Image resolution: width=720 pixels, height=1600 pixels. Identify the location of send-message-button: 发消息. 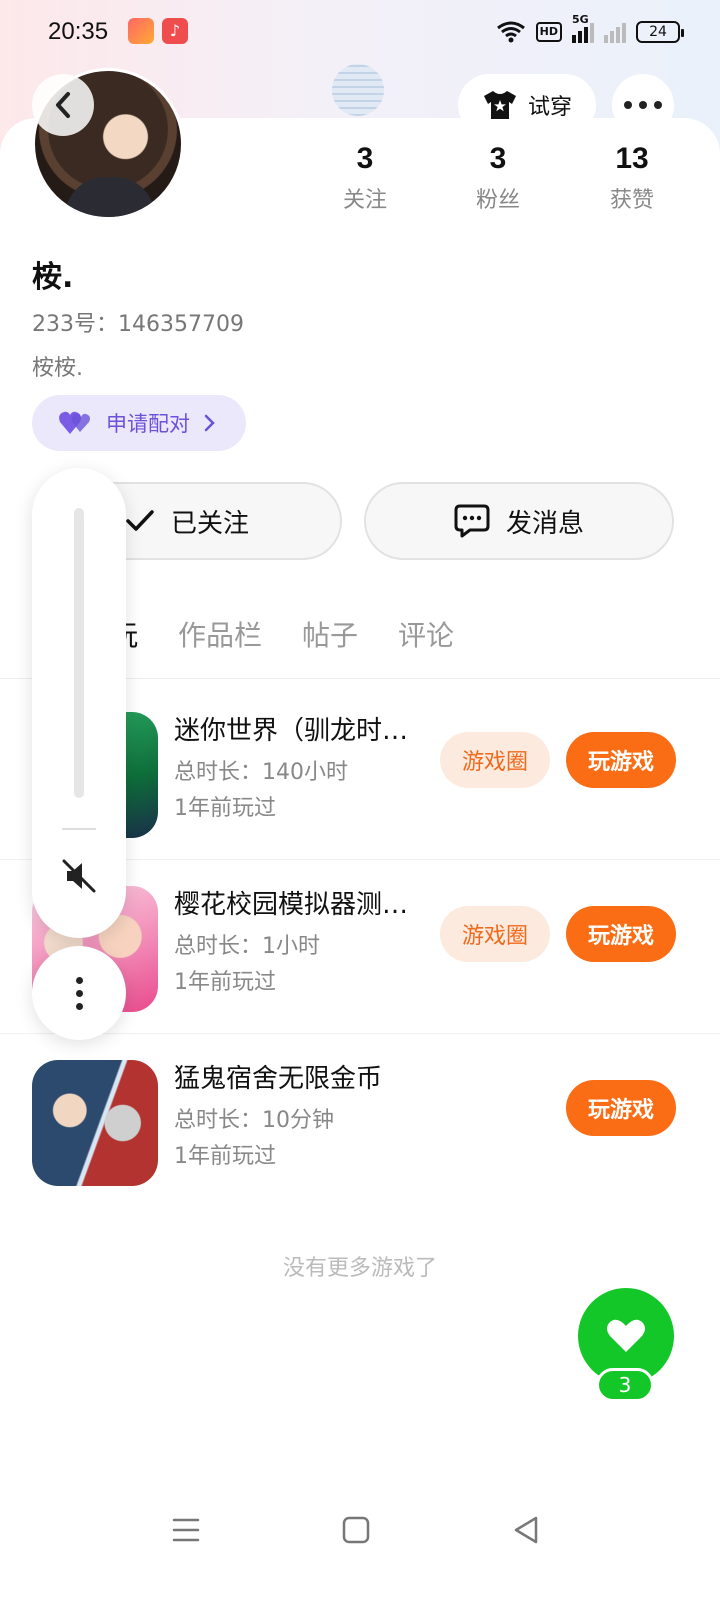
(519, 521).